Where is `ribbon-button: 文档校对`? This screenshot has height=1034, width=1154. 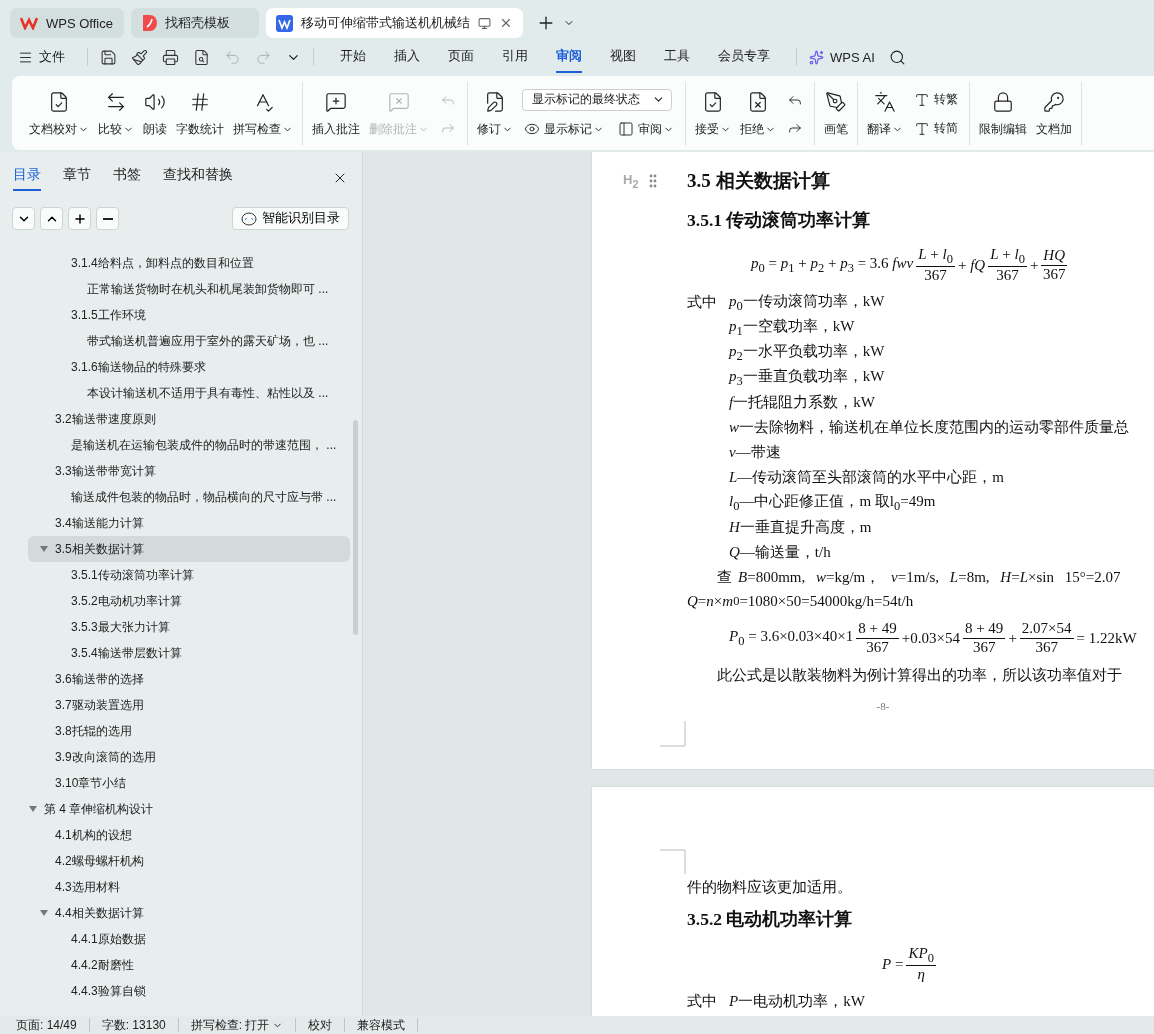
ribbon-button: 文档校对 is located at coordinates (59, 114).